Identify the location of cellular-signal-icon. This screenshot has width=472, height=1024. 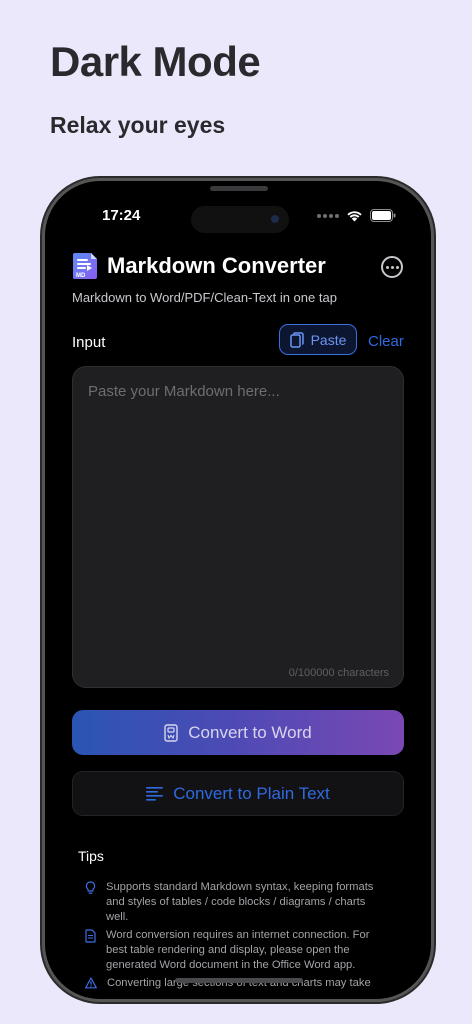
(328, 215).